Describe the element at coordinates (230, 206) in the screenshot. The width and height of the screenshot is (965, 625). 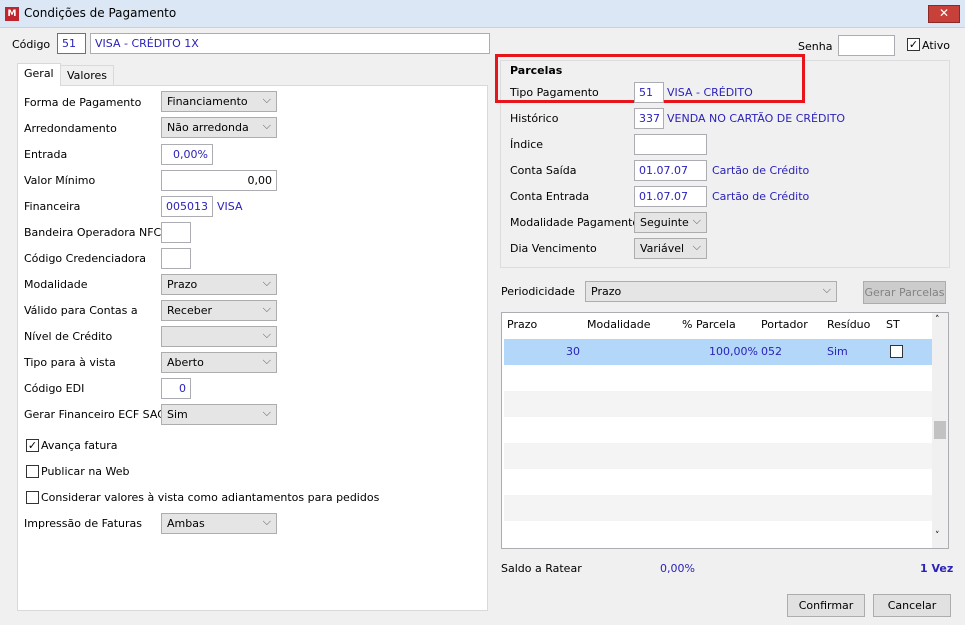
I see `financeira-nome: VISA` at that location.